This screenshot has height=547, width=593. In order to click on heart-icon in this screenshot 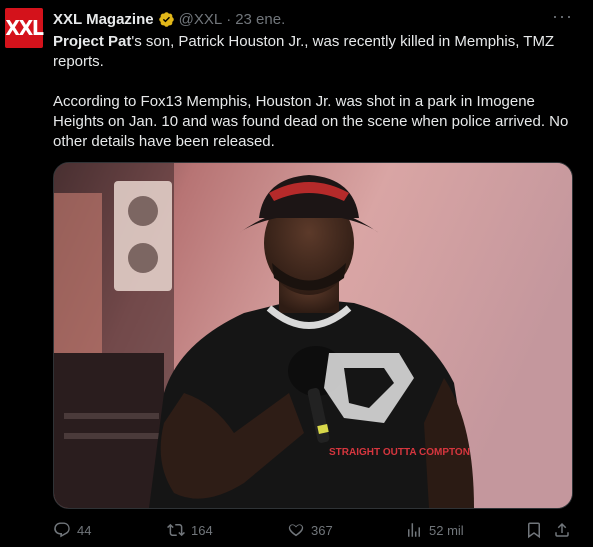, I will do `click(296, 530)`.